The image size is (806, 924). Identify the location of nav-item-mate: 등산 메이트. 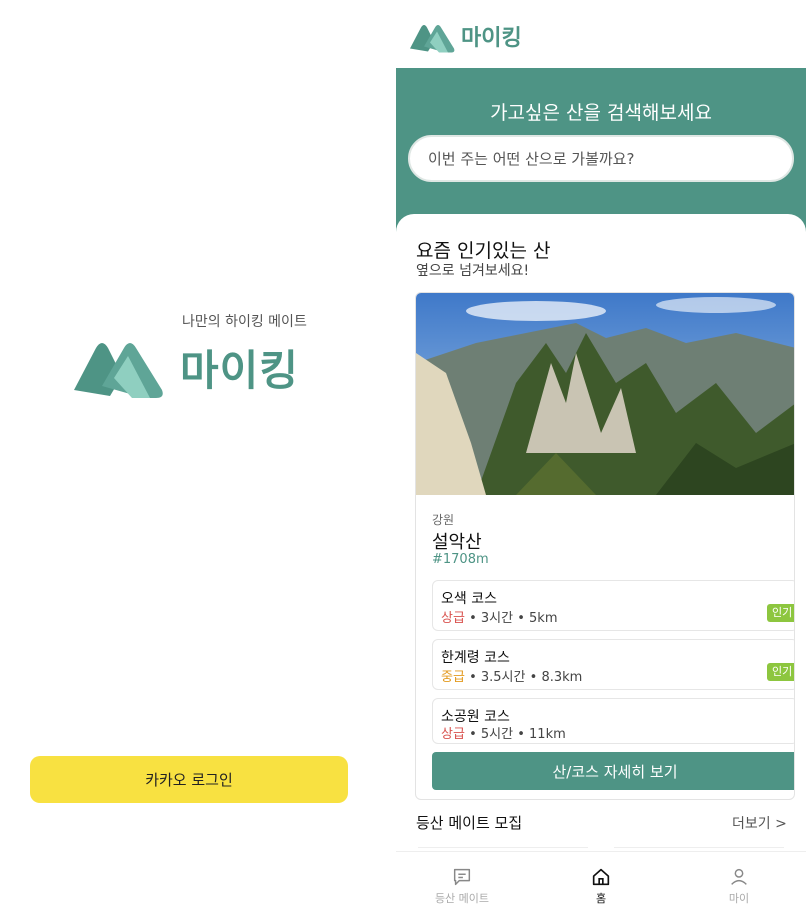
(462, 886).